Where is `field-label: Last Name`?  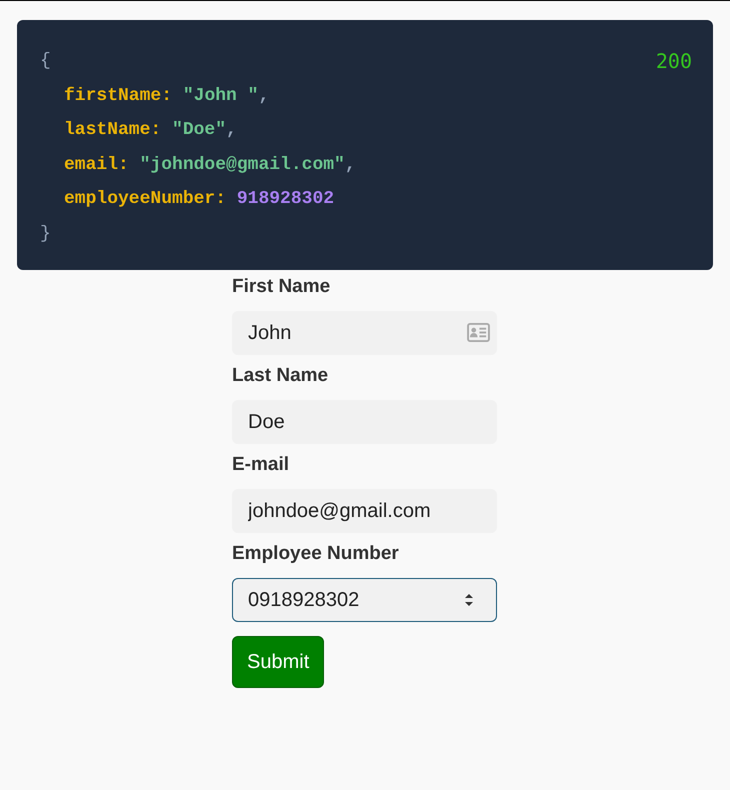 field-label: Last Name is located at coordinates (281, 376).